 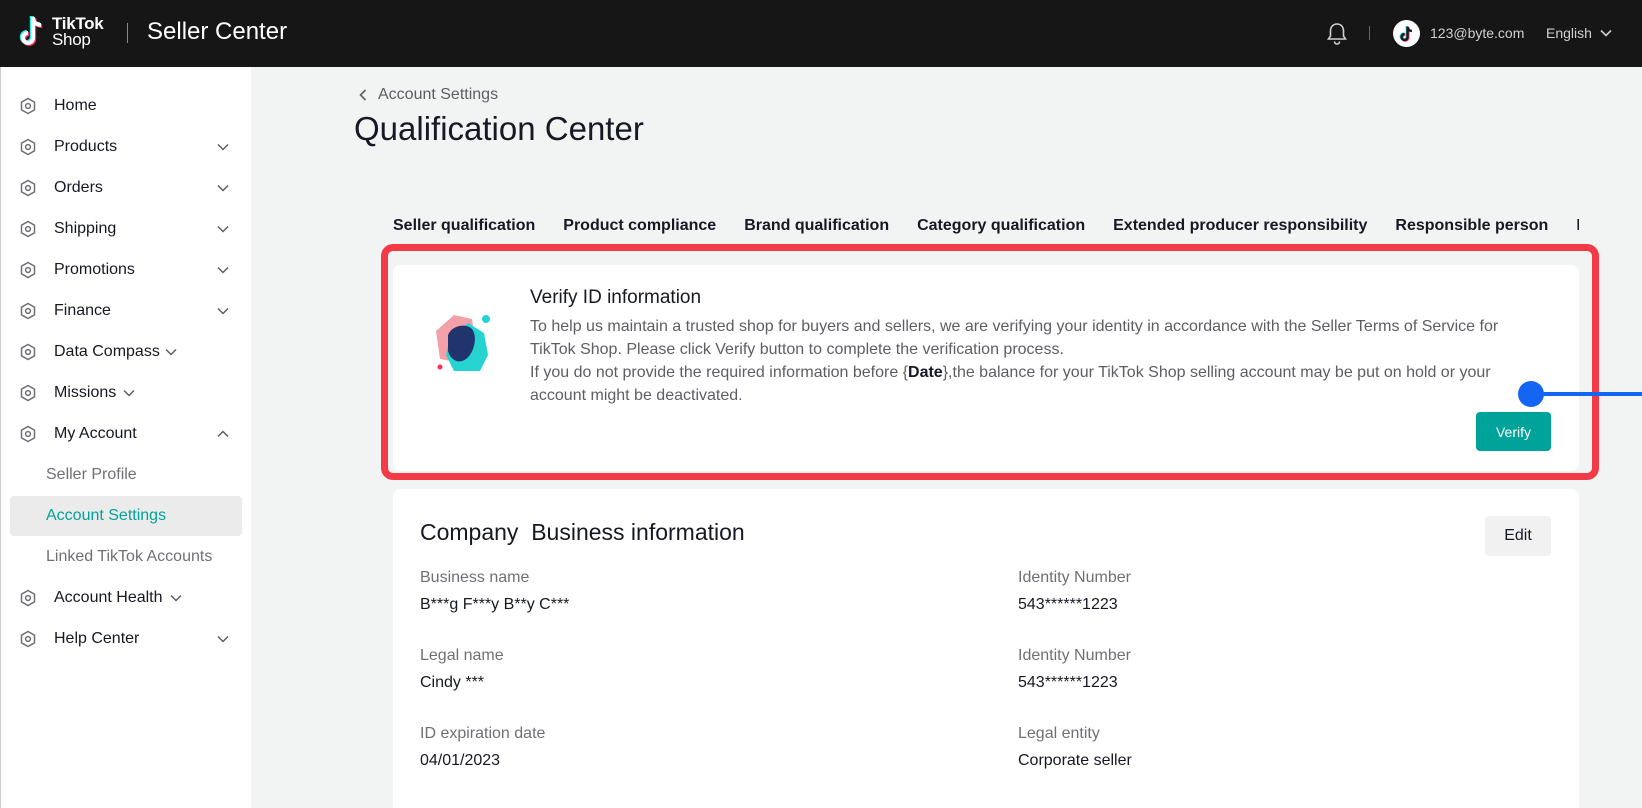 What do you see at coordinates (1518, 536) in the screenshot?
I see `edit-button: Edit` at bounding box center [1518, 536].